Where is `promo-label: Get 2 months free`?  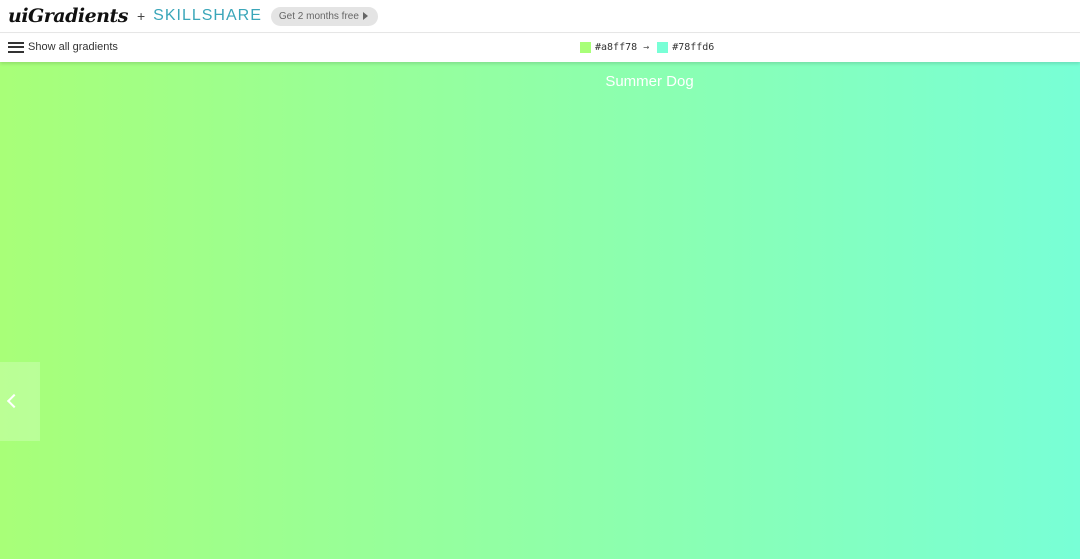
promo-label: Get 2 months free is located at coordinates (318, 16).